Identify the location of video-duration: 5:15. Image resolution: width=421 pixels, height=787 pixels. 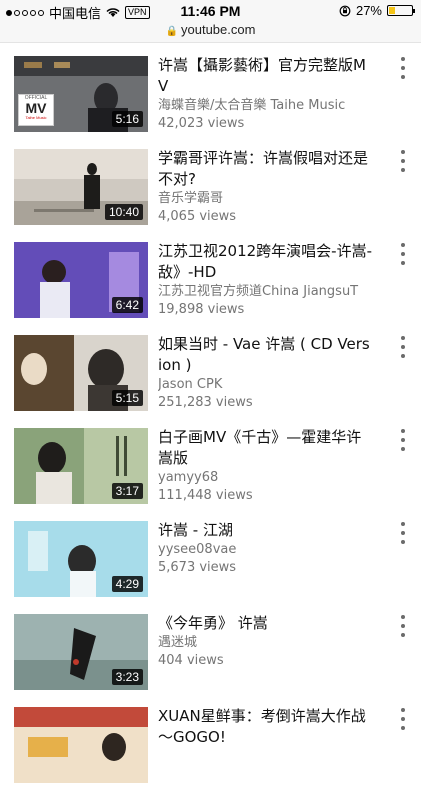
(127, 398).